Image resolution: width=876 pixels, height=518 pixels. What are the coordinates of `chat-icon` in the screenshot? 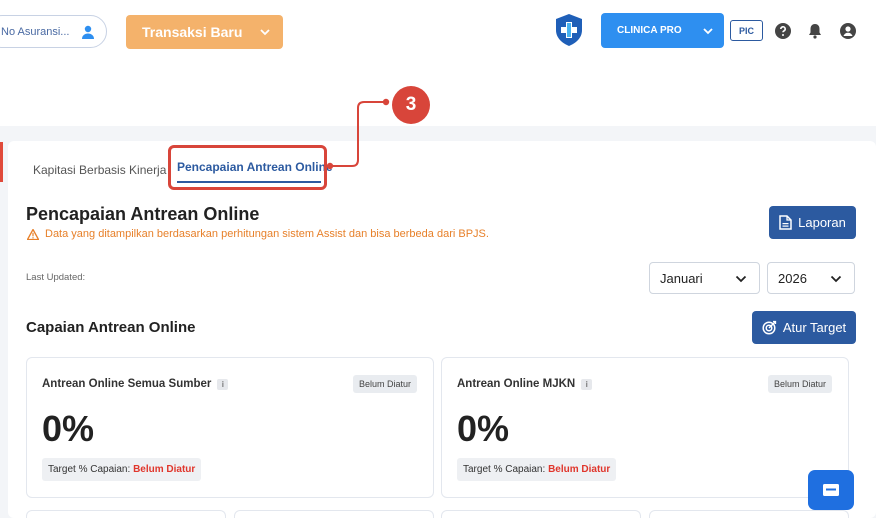 It's located at (831, 490).